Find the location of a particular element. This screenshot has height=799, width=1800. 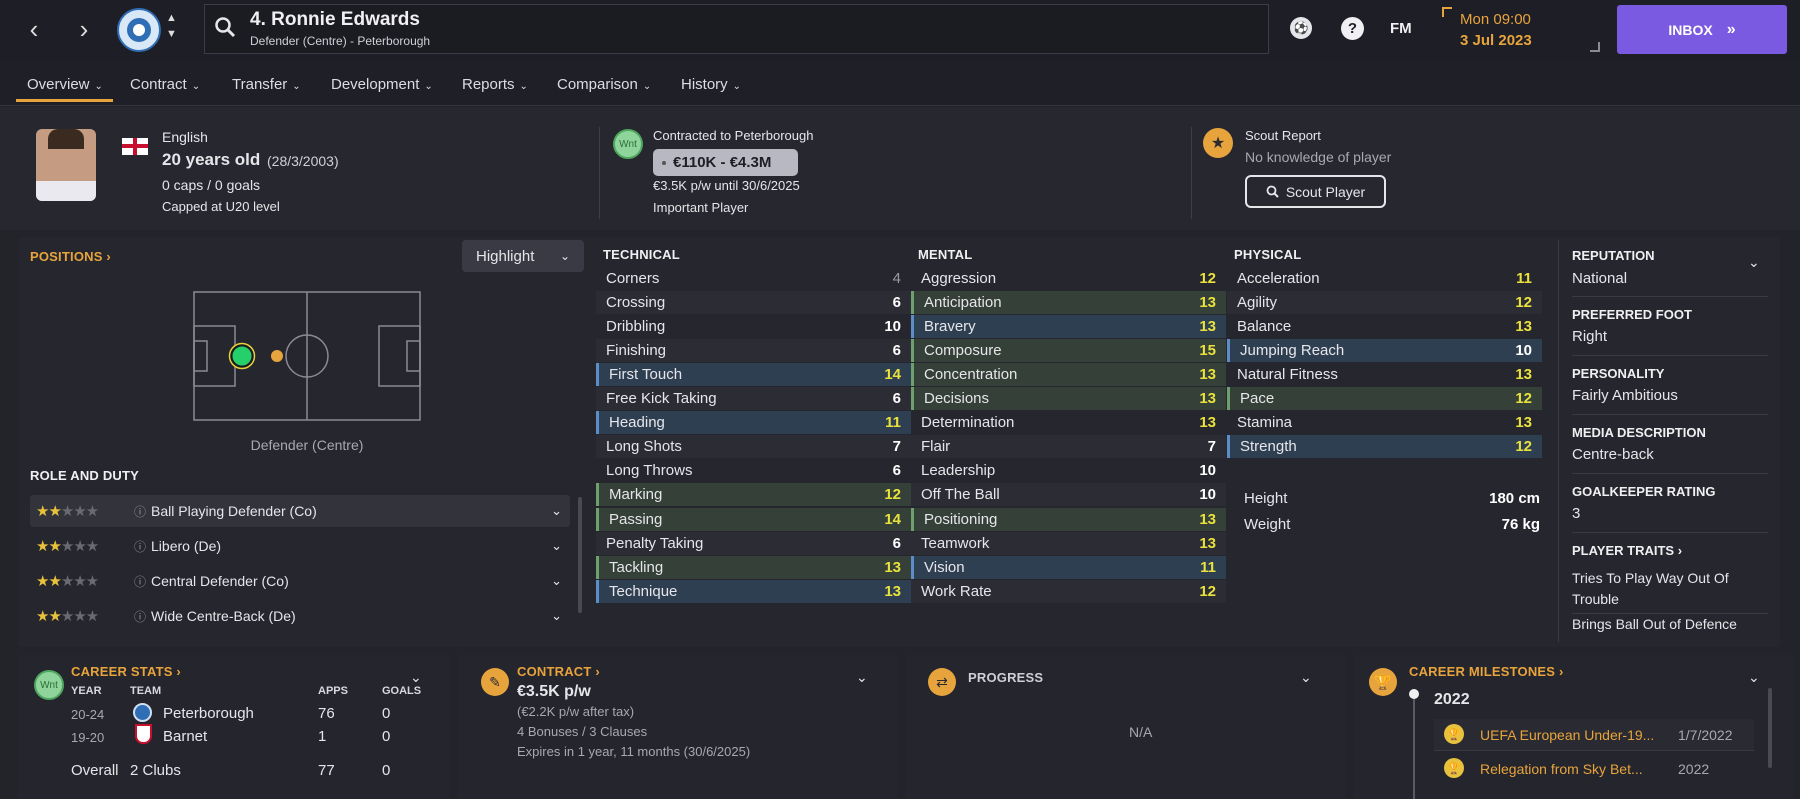

attribute-row: Penalty Taking 6 is located at coordinates (753, 543).